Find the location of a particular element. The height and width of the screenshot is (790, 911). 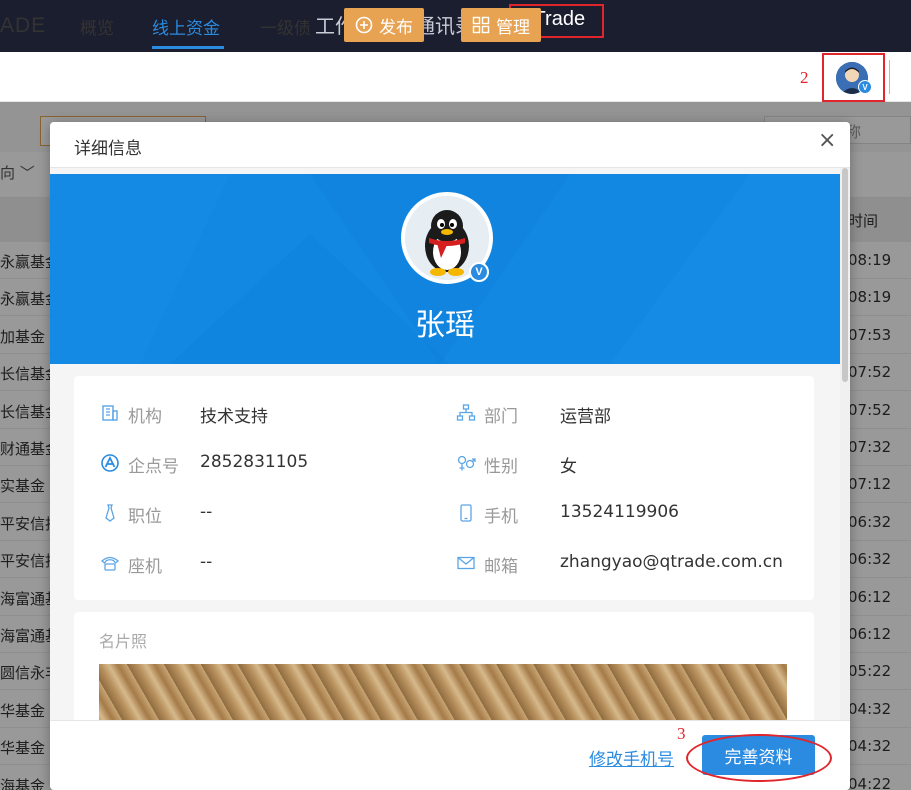

publish-label: 发布 is located at coordinates (396, 27).